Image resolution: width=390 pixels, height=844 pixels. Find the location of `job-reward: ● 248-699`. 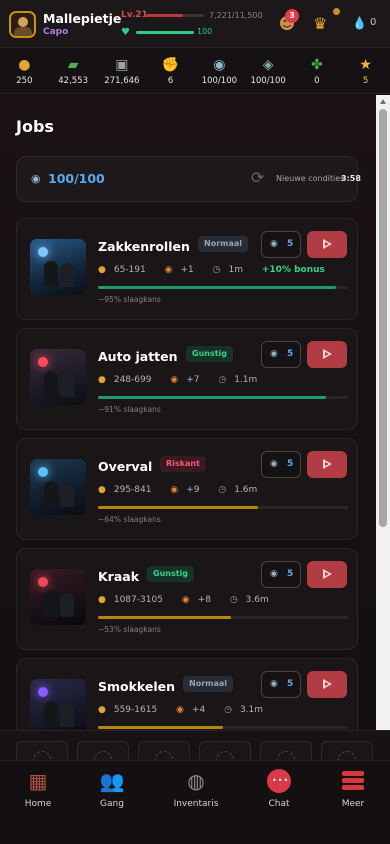

job-reward: ● 248-699 is located at coordinates (125, 380).